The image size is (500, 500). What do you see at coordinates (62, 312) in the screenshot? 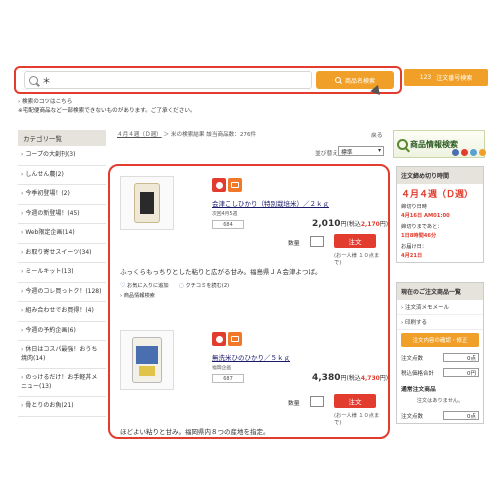
I see `sidebar-item: 組み合わせでお買得！(4)` at bounding box center [62, 312].